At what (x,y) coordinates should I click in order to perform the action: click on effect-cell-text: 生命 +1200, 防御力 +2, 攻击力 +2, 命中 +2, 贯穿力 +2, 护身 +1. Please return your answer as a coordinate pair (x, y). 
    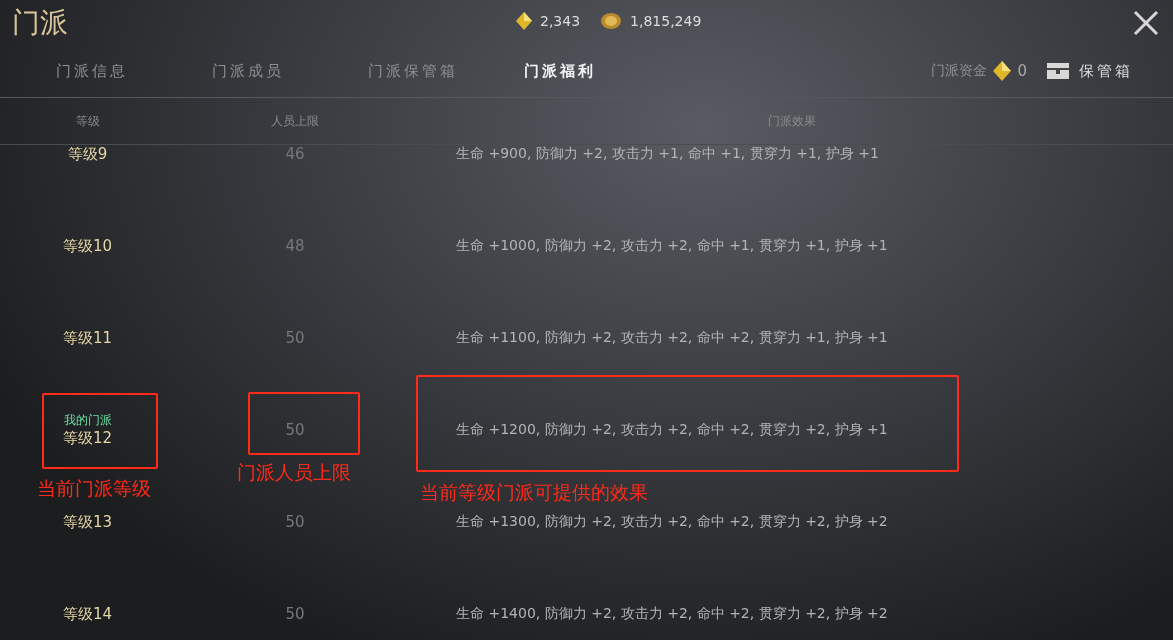
    Looking at the image, I should click on (672, 430).